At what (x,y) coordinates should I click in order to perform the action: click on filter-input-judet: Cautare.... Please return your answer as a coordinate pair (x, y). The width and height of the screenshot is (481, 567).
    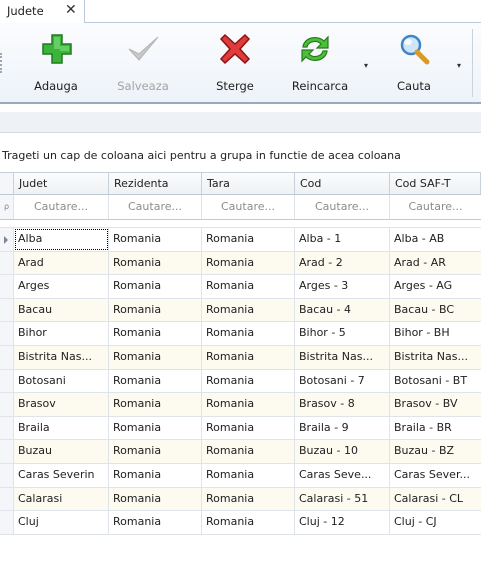
    Looking at the image, I should click on (61, 207).